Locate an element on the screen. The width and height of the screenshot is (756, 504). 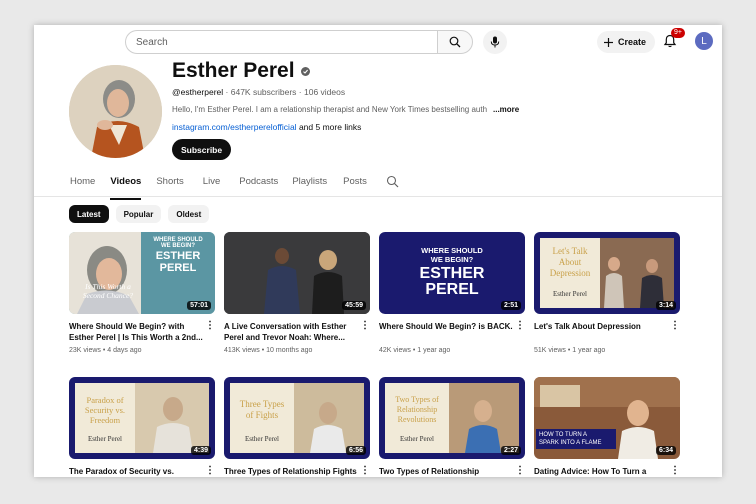
plus-icon is located at coordinates (608, 42).